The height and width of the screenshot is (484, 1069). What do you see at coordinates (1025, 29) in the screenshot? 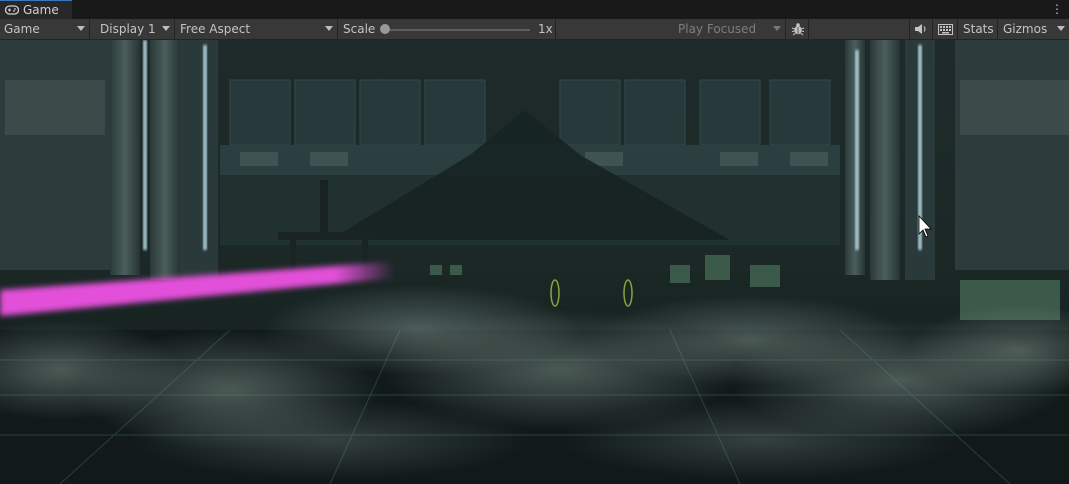
I see `gizmos-label: Gizmos` at bounding box center [1025, 29].